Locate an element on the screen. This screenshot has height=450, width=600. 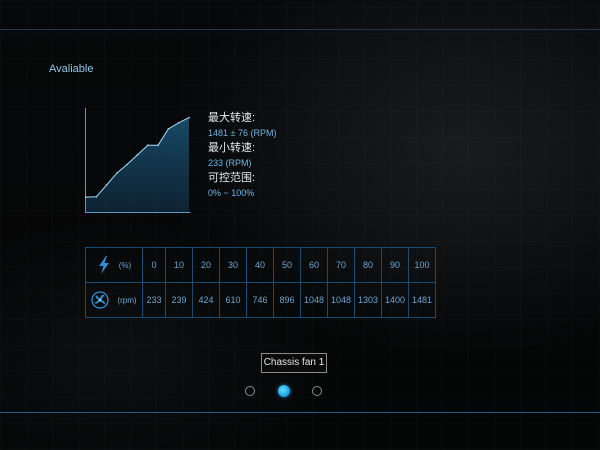
rpm-row-header: (rpm) is located at coordinates (114, 300).